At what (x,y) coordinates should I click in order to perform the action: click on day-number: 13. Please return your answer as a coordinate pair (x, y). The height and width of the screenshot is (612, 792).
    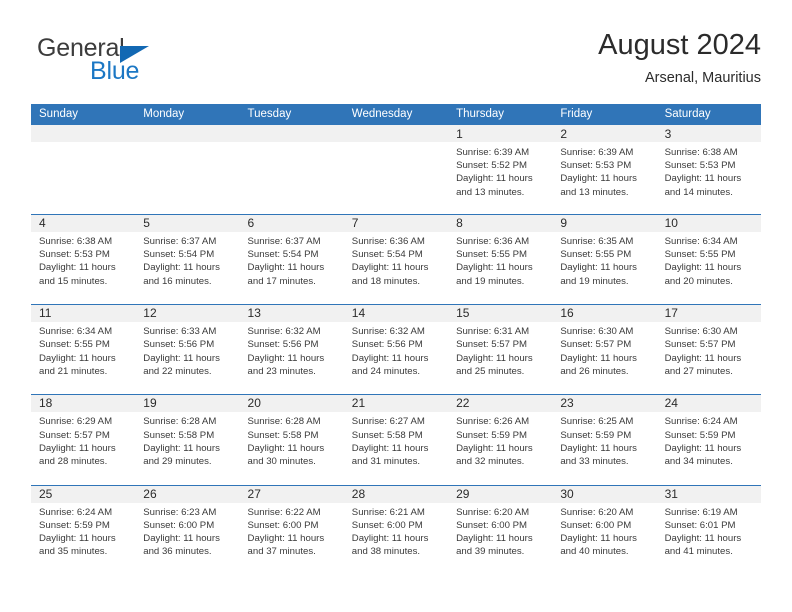
    Looking at the image, I should click on (254, 313).